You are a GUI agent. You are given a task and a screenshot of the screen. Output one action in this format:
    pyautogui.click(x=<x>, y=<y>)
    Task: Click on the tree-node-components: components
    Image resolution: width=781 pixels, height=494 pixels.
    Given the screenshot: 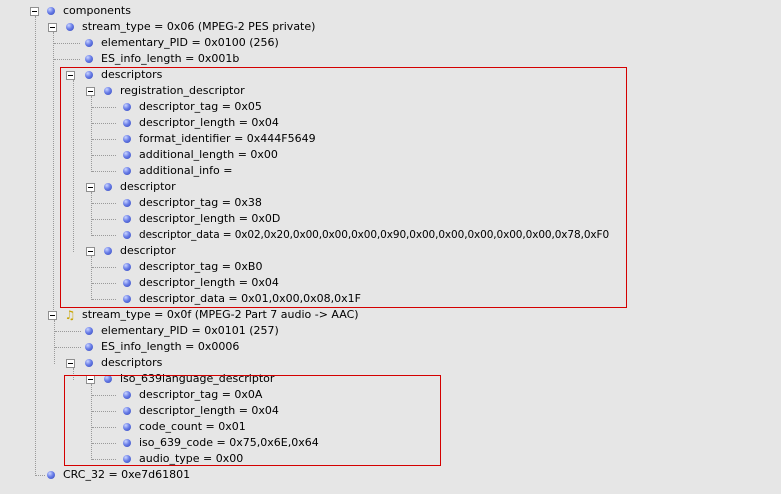 What is the action you would take?
    pyautogui.click(x=100, y=11)
    